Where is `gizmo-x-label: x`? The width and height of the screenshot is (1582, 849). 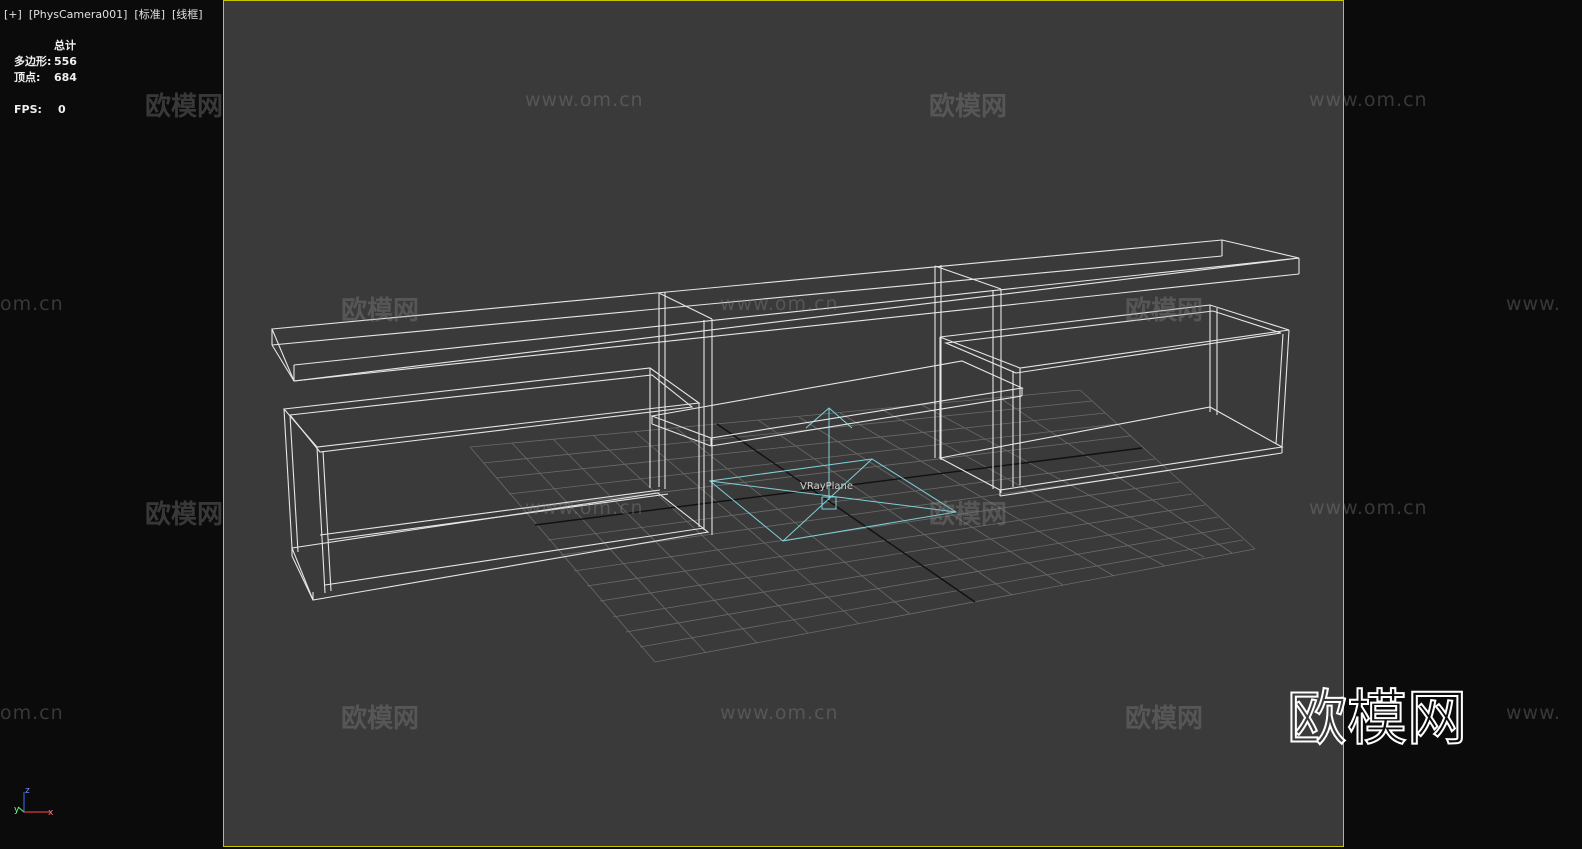
gizmo-x-label: x is located at coordinates (51, 813).